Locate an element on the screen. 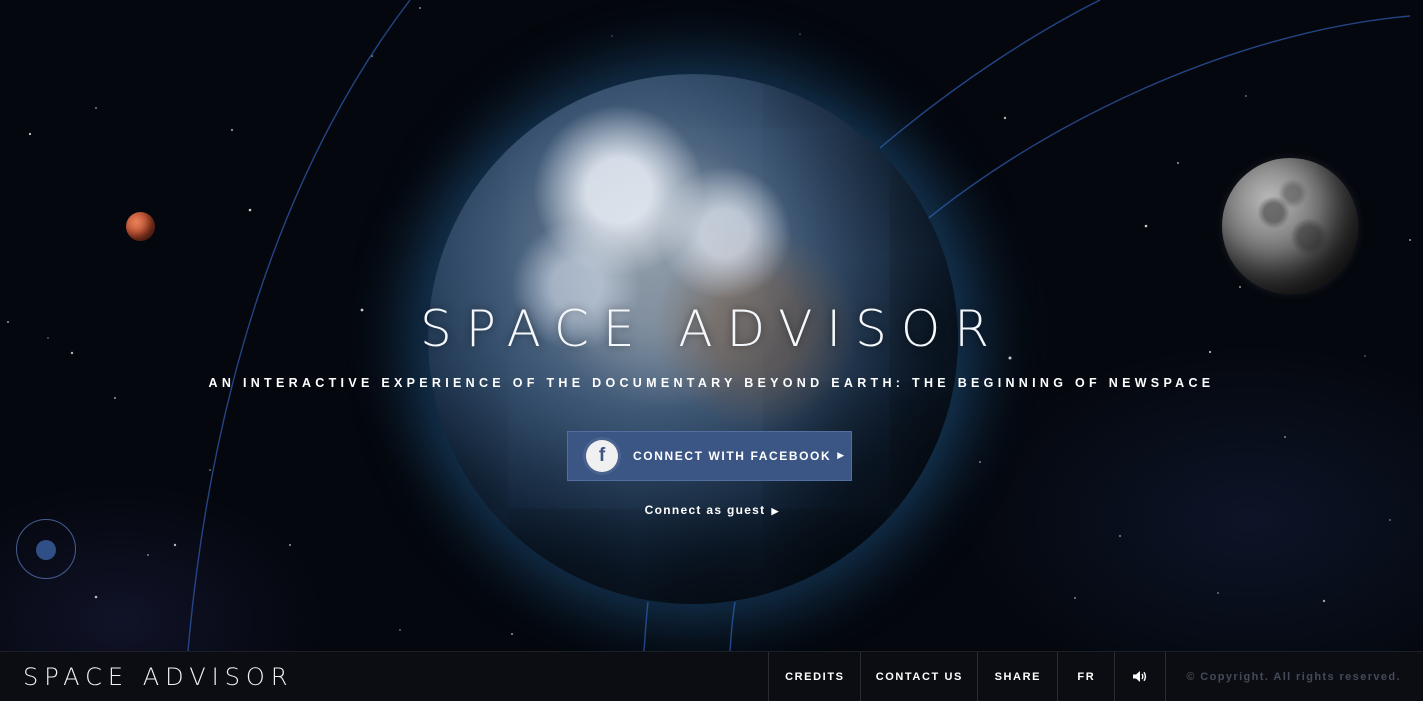 The height and width of the screenshot is (701, 1423). copyright-text: © Copyright. All rights reserved. is located at coordinates (1294, 676).